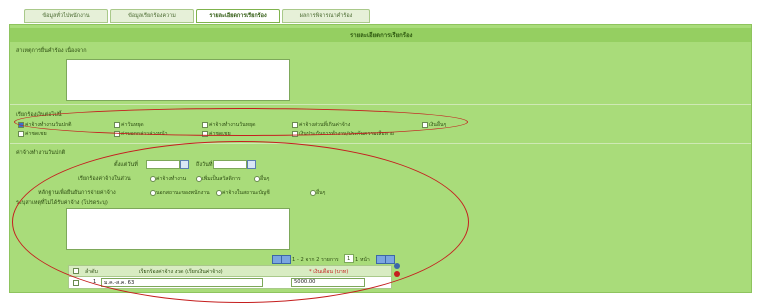 This screenshot has height=303, width=760. I want to click on checkbox-holiday-wage, so click(205, 125).